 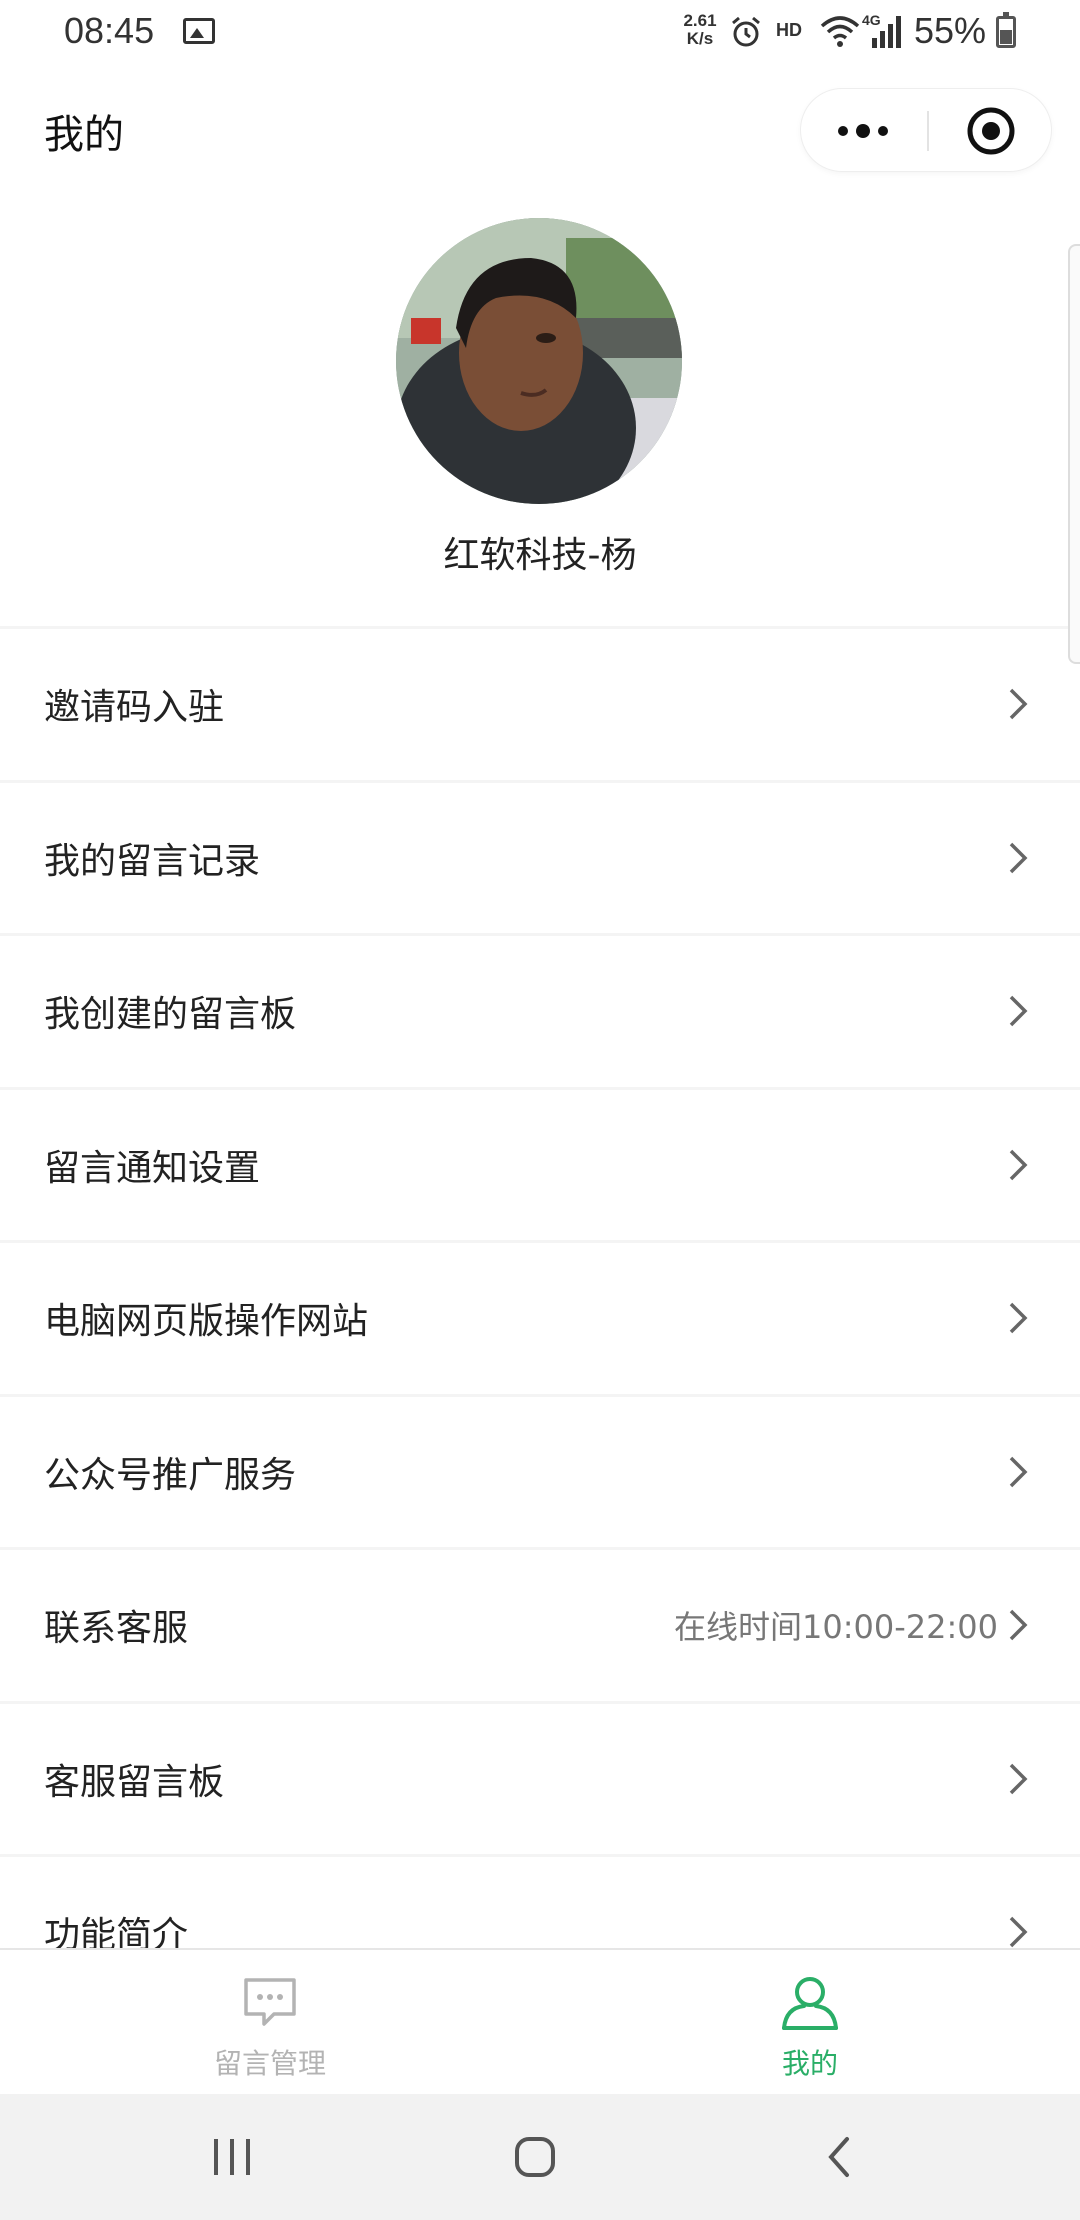 What do you see at coordinates (700, 20) in the screenshot?
I see `network-speed-value: 2.61` at bounding box center [700, 20].